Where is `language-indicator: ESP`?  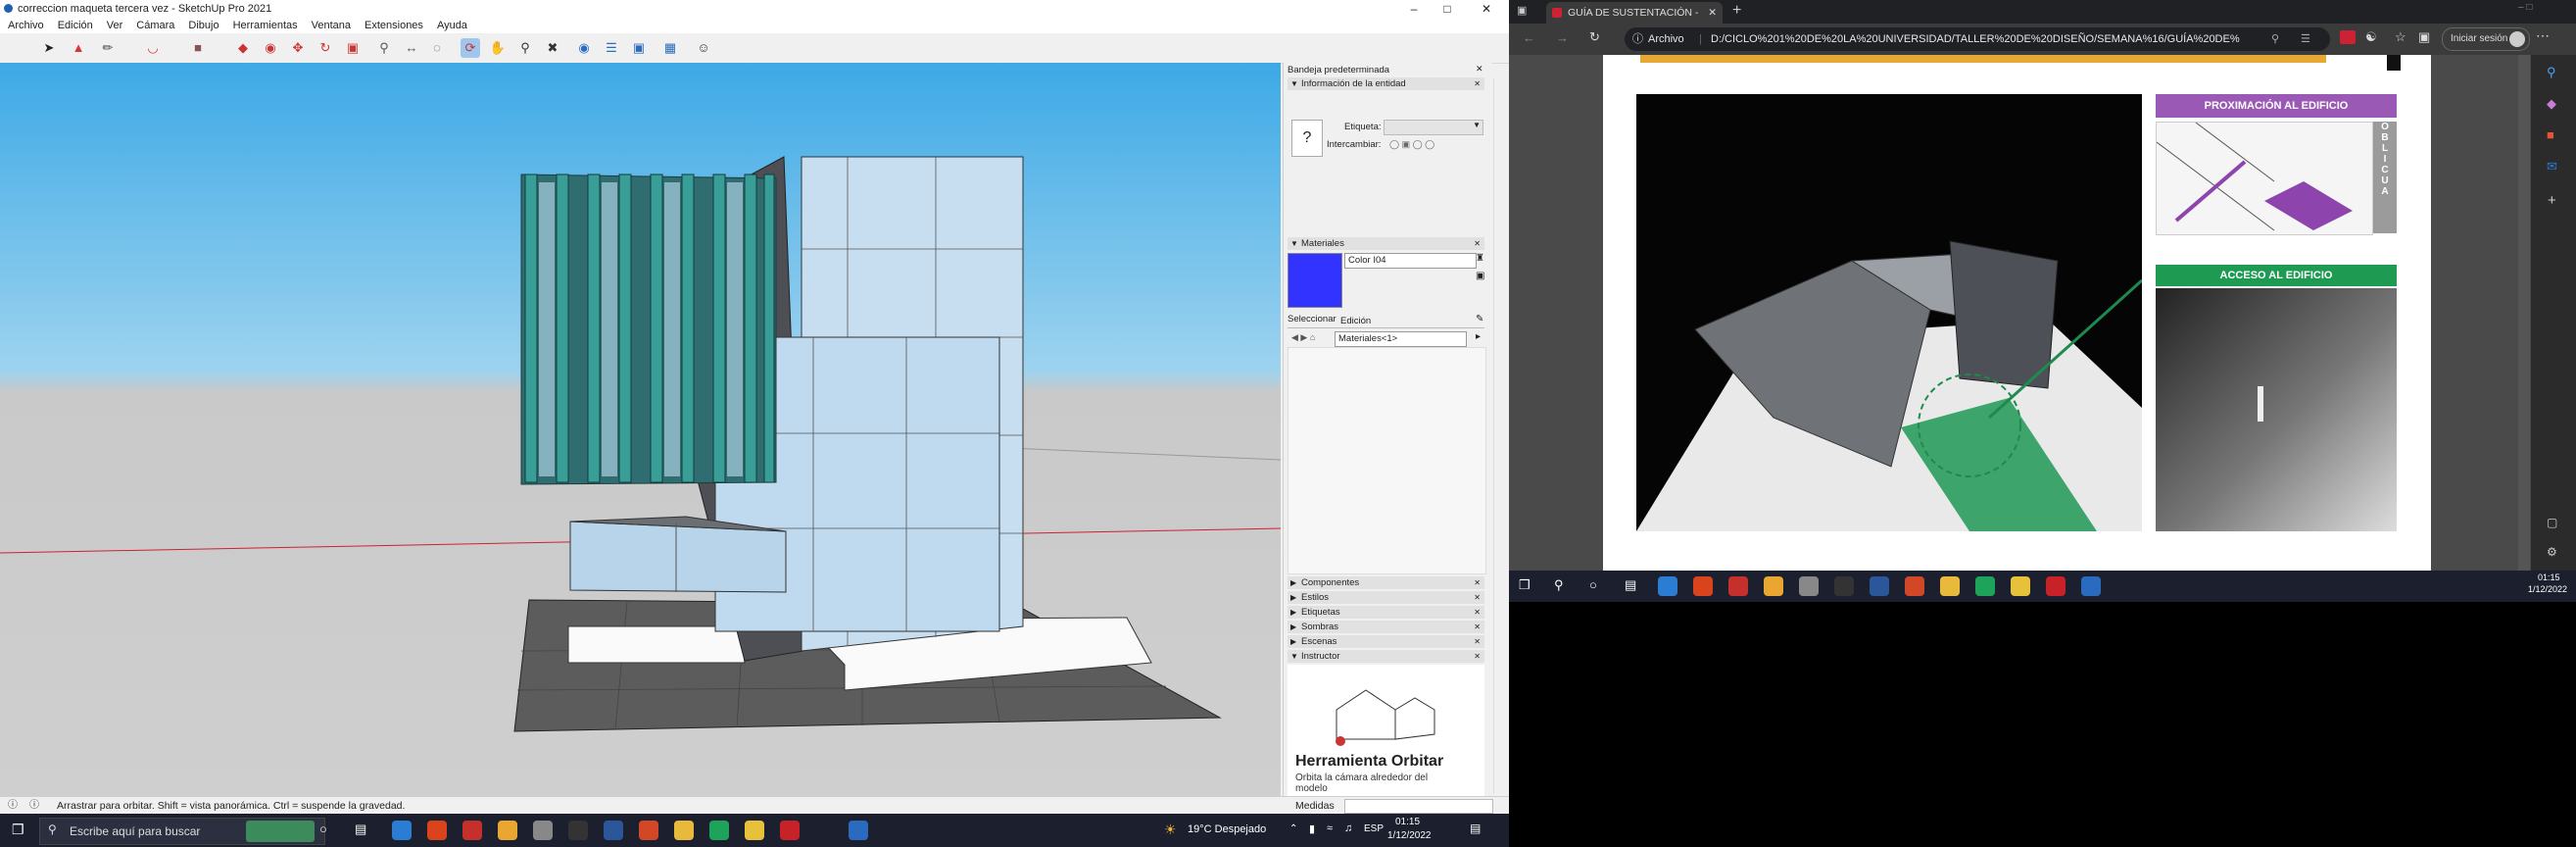 language-indicator: ESP is located at coordinates (1374, 828).